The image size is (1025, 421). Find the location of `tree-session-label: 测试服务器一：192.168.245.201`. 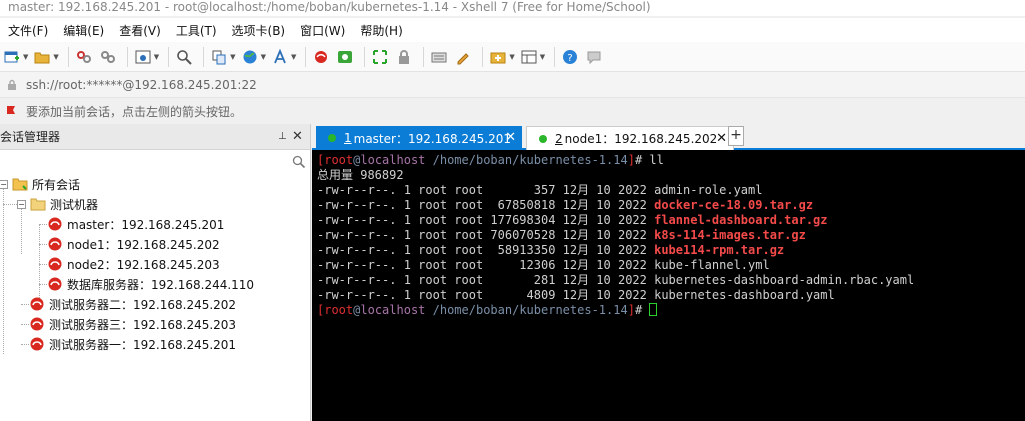

tree-session-label: 测试服务器一：192.168.245.201 is located at coordinates (143, 344).